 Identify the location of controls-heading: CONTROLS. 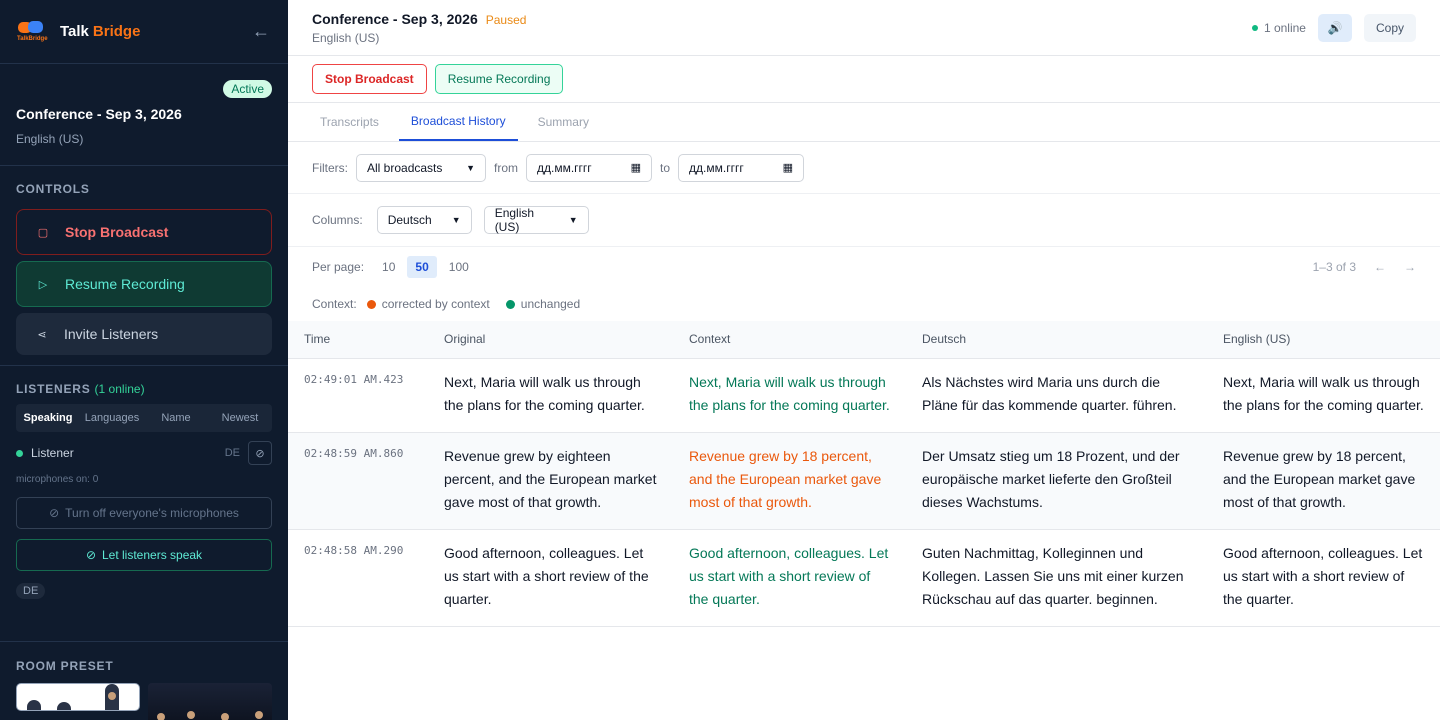
(53, 189).